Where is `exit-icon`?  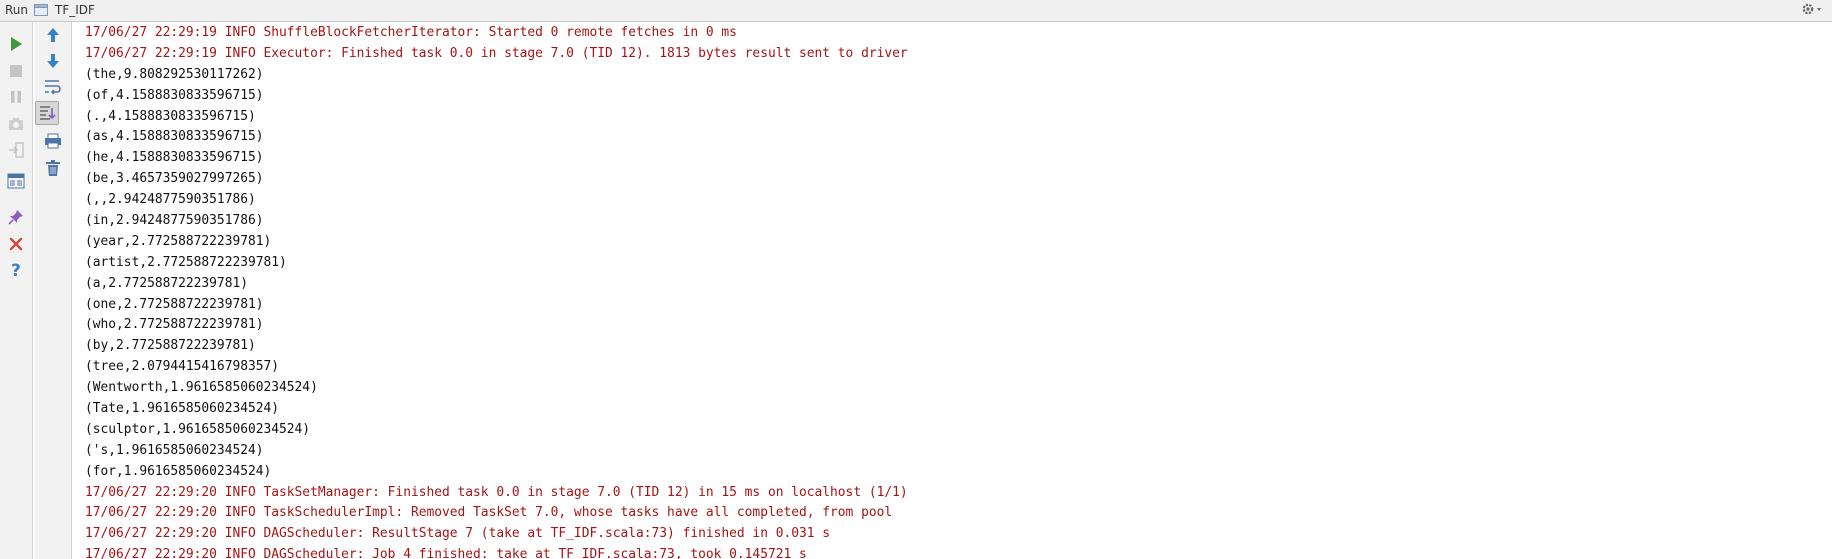 exit-icon is located at coordinates (16, 150).